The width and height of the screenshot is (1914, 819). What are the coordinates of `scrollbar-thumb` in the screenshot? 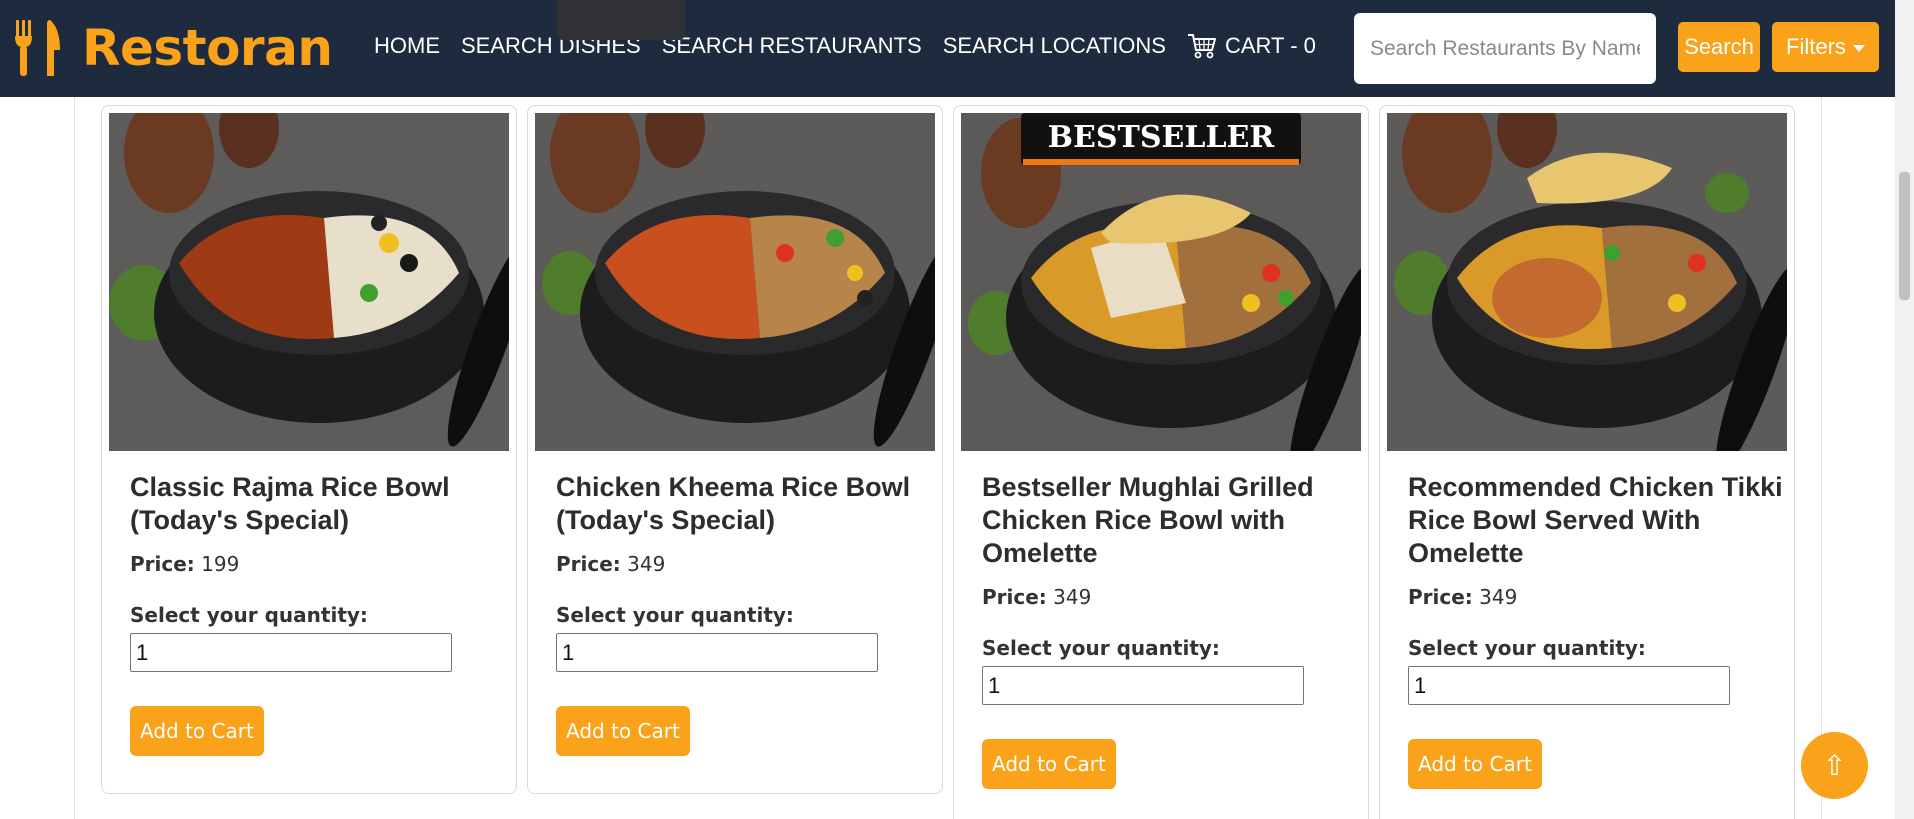 It's located at (1904, 236).